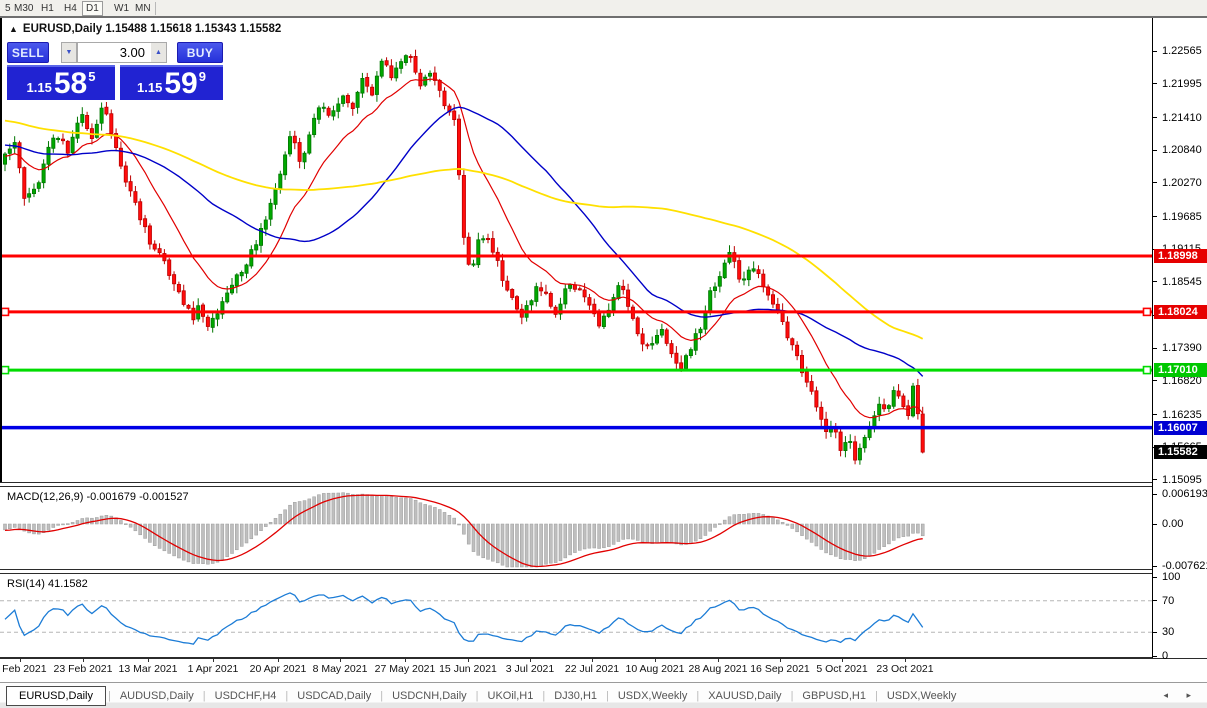  I want to click on price-axis-tick: 1.22565, so click(1182, 51).